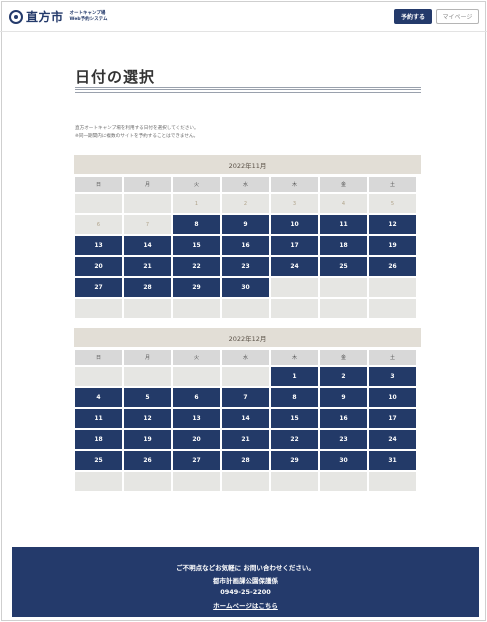 Image resolution: width=487 pixels, height=622 pixels. I want to click on weekday-header: 水, so click(245, 357).